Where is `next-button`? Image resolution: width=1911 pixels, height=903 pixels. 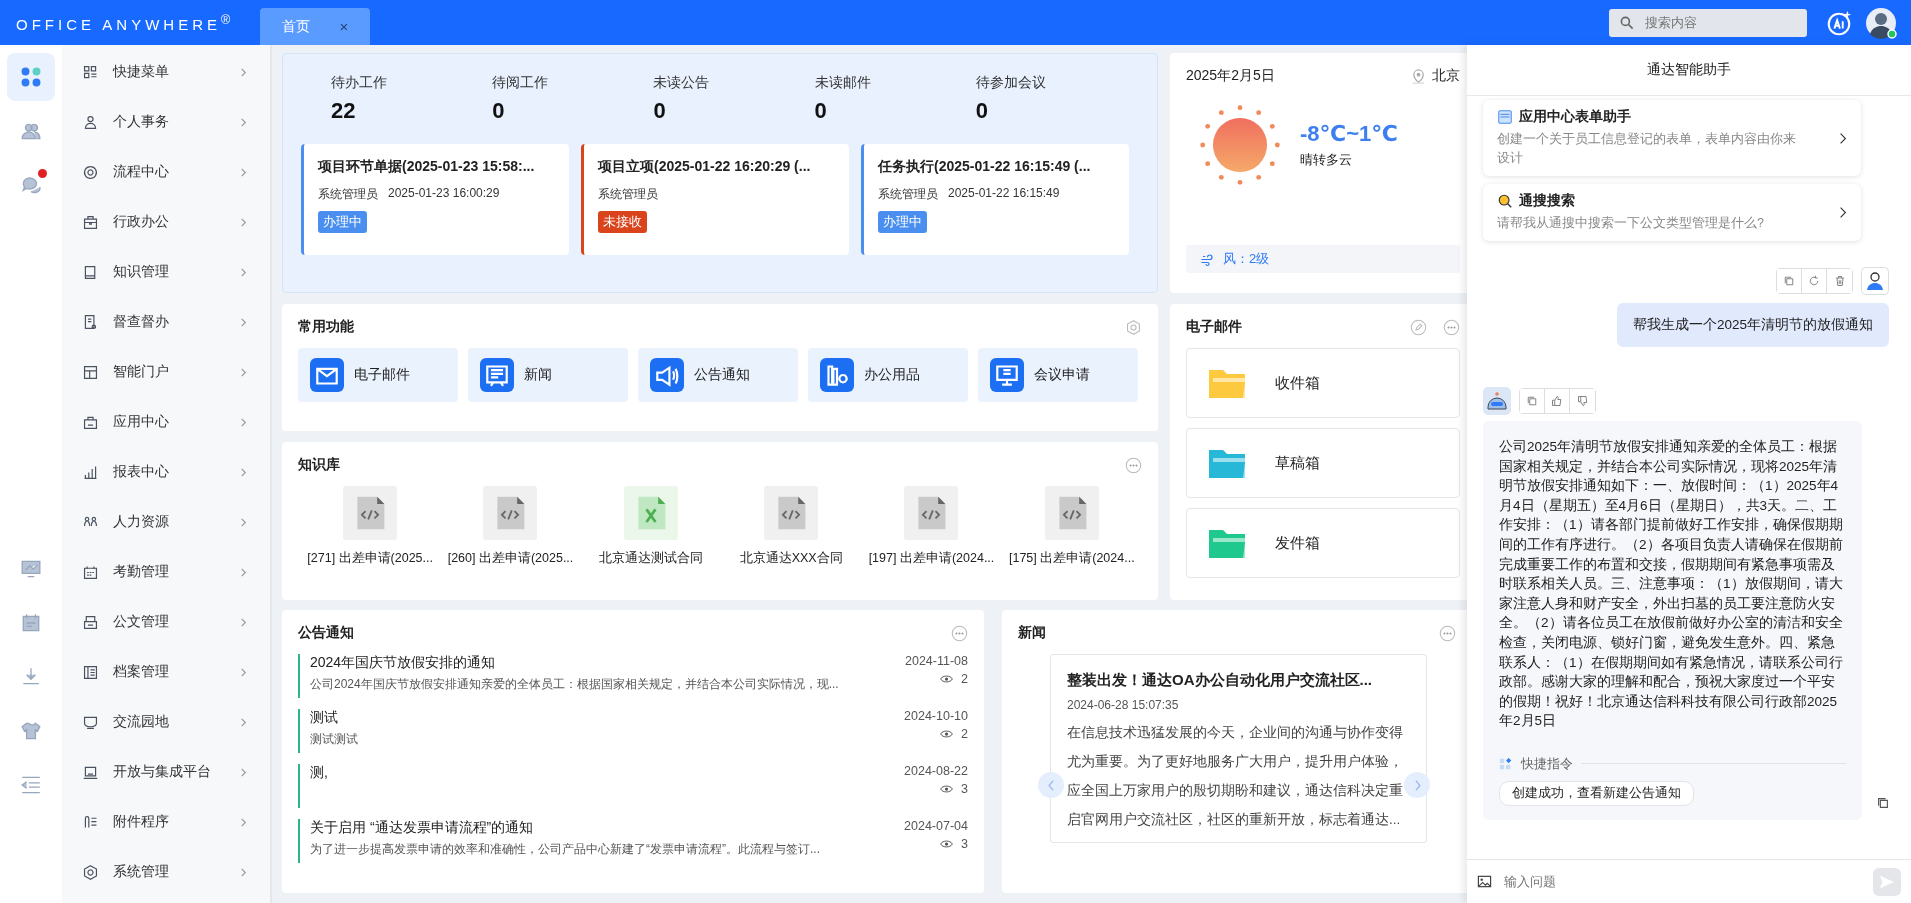
next-button is located at coordinates (1417, 785).